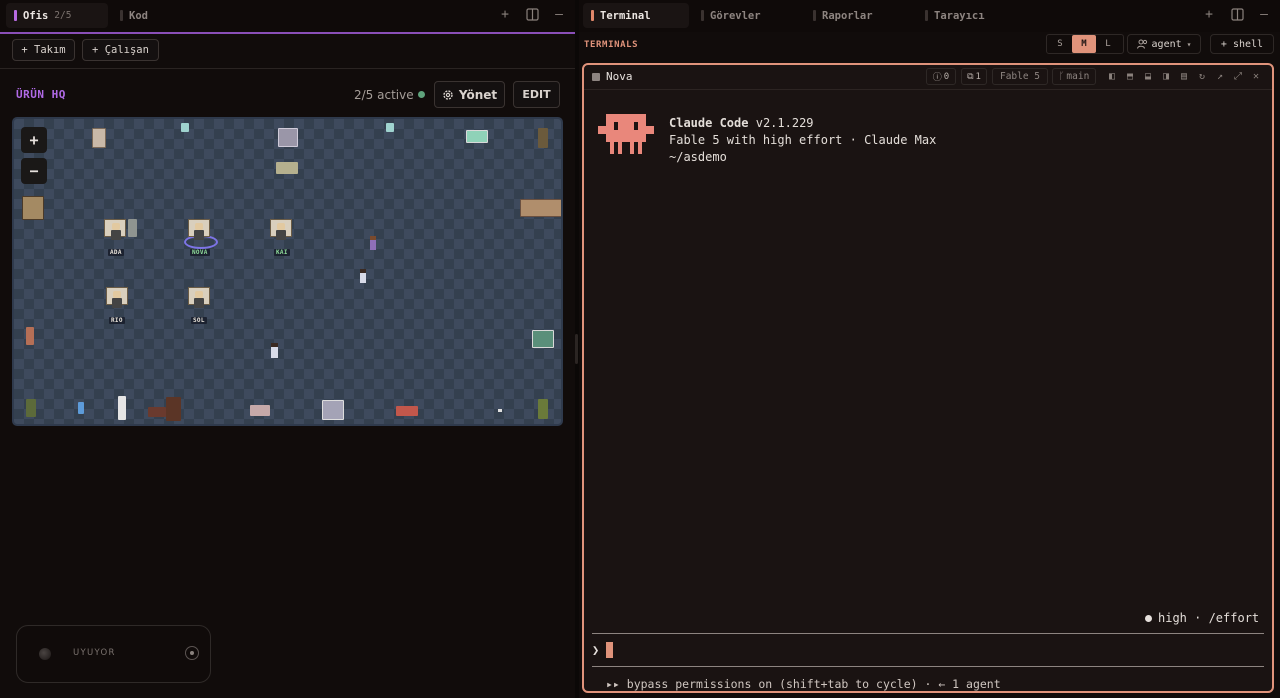  What do you see at coordinates (1238, 77) in the screenshot?
I see `expand-icon: ⤢` at bounding box center [1238, 77].